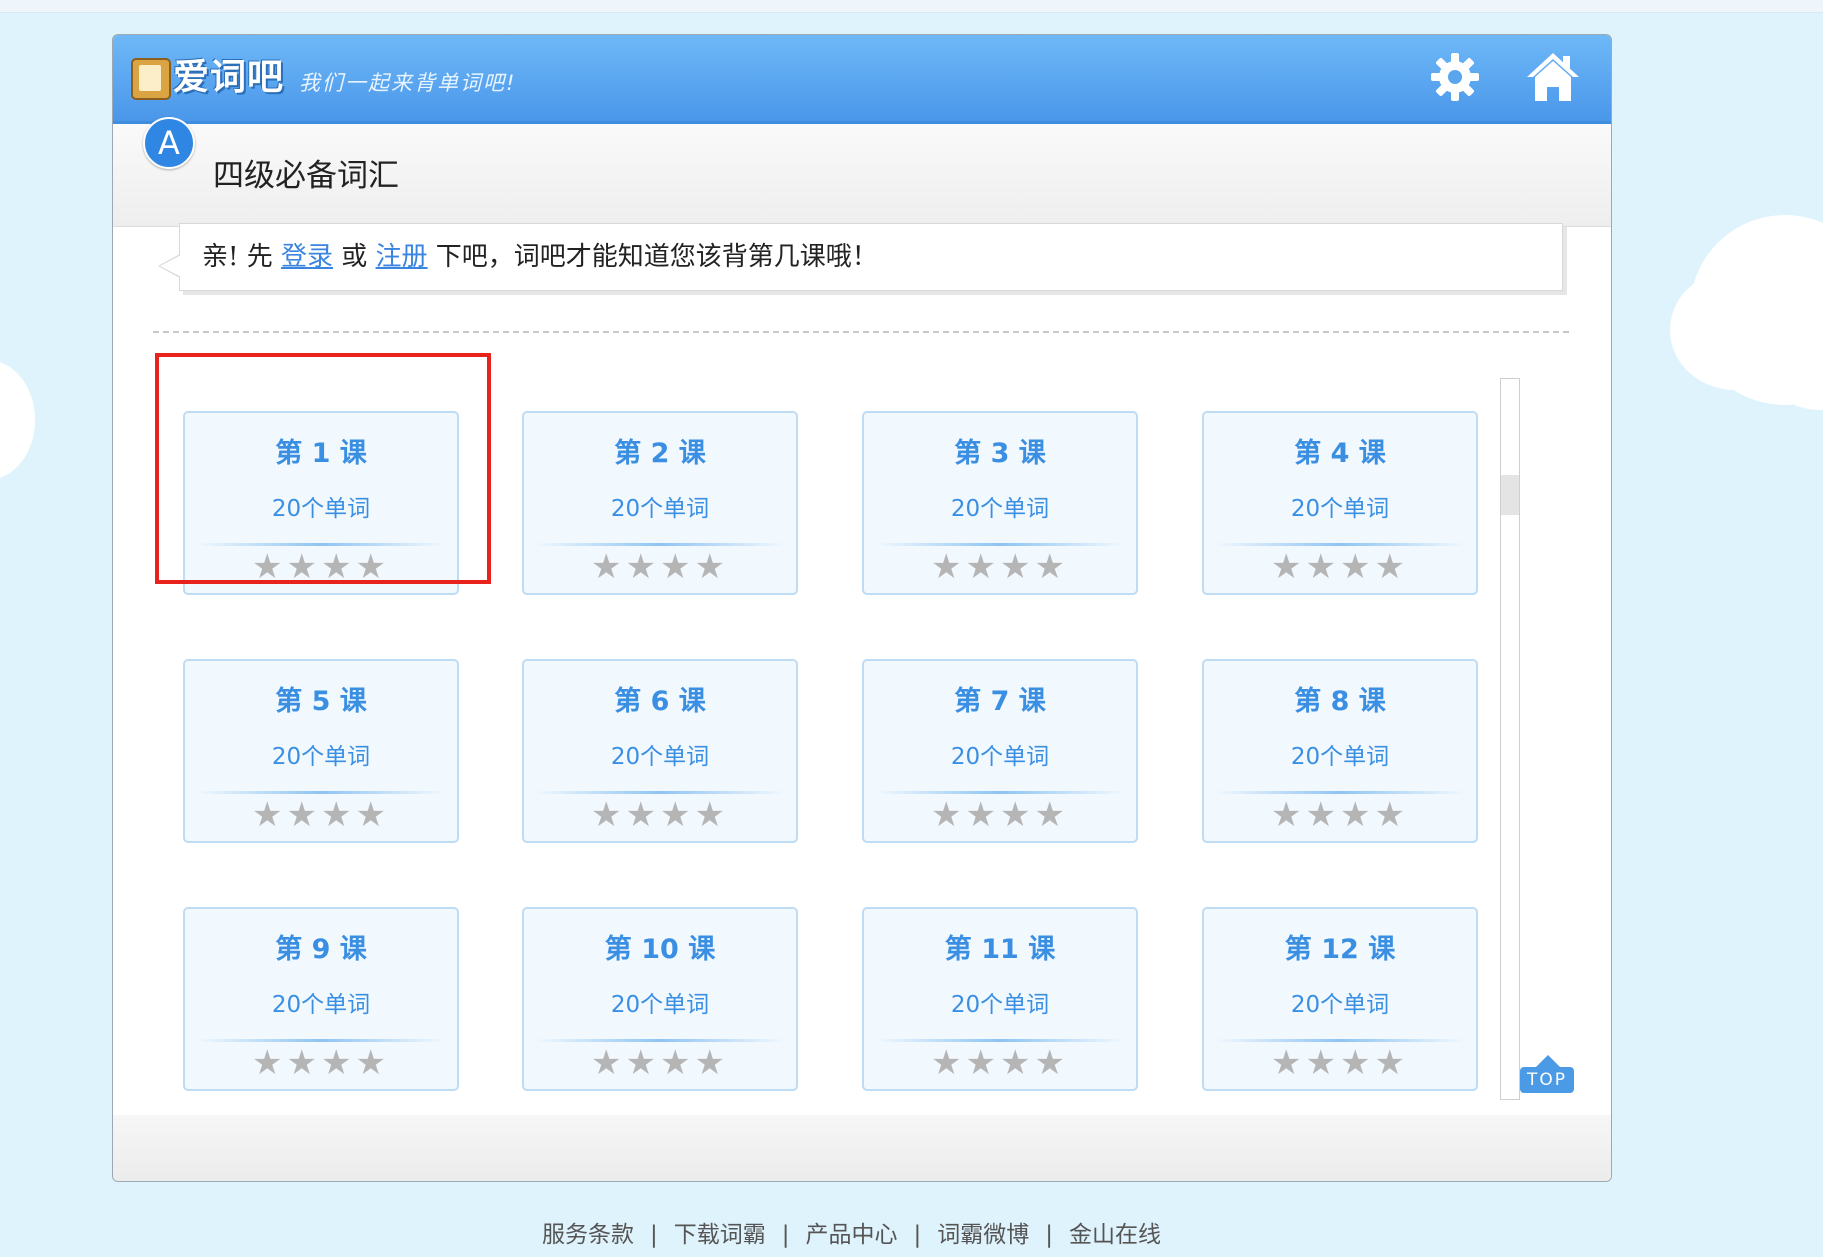  I want to click on lesson-card: 第 11 课 20个单词 ★★★★, so click(1000, 999).